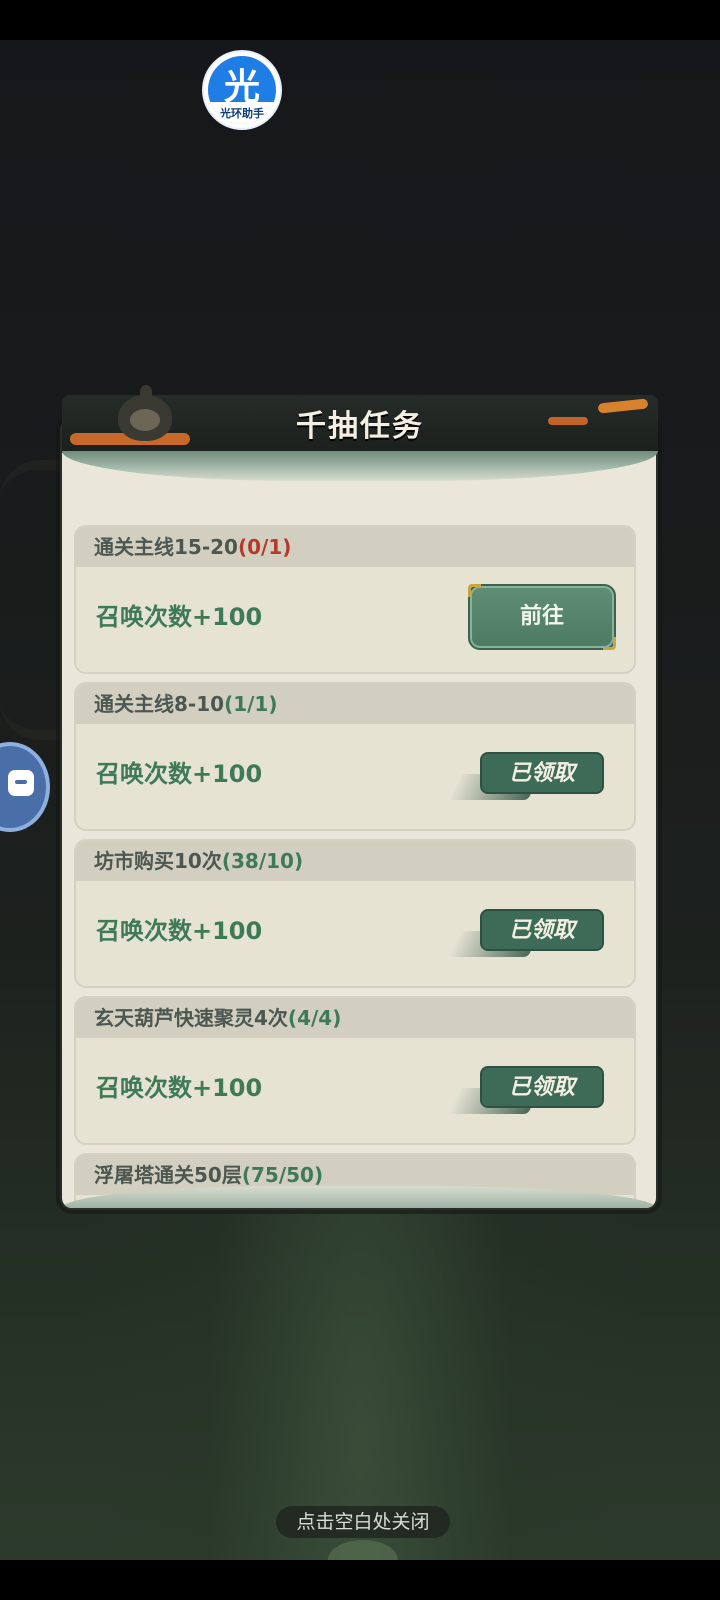 This screenshot has height=1600, width=720. I want to click on task-progress: (38/10), so click(262, 861).